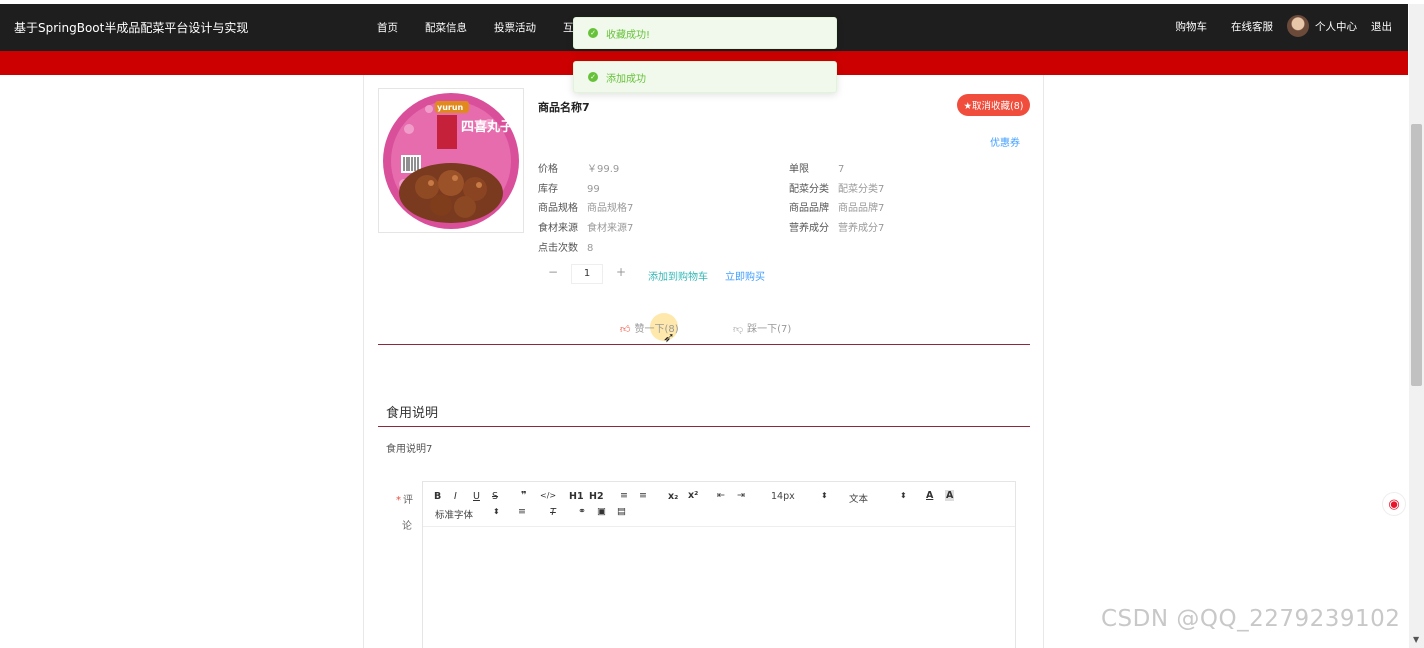 The image size is (1424, 648). I want to click on toast-add-success: ✓ 添加成功, so click(705, 77).